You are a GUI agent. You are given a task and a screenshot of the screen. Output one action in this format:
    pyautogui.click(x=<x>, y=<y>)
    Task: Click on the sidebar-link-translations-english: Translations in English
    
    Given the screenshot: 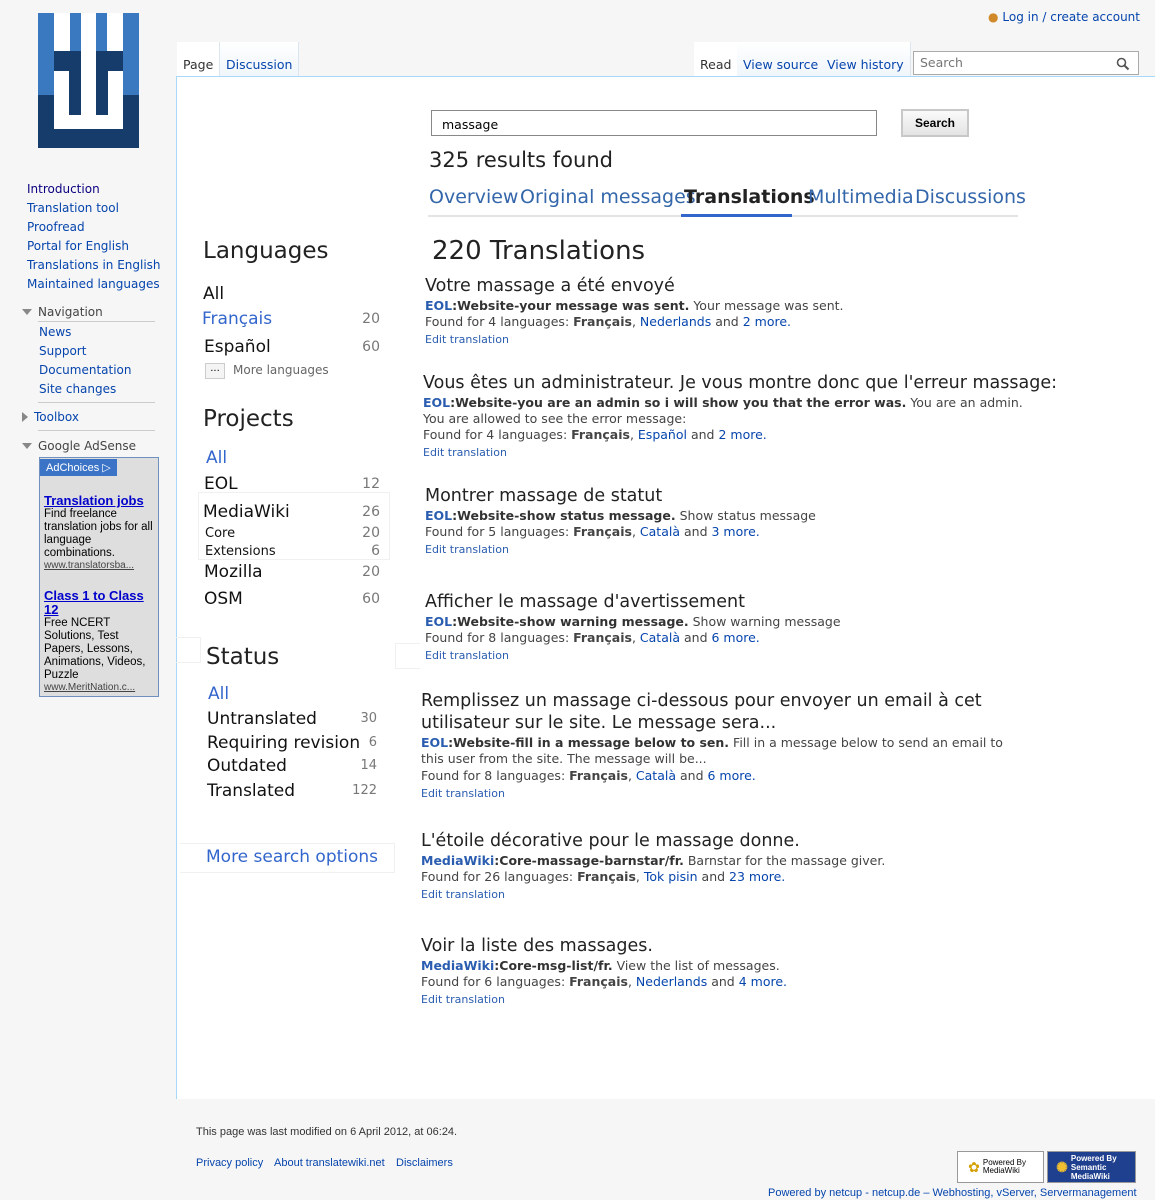 What is the action you would take?
    pyautogui.click(x=94, y=265)
    